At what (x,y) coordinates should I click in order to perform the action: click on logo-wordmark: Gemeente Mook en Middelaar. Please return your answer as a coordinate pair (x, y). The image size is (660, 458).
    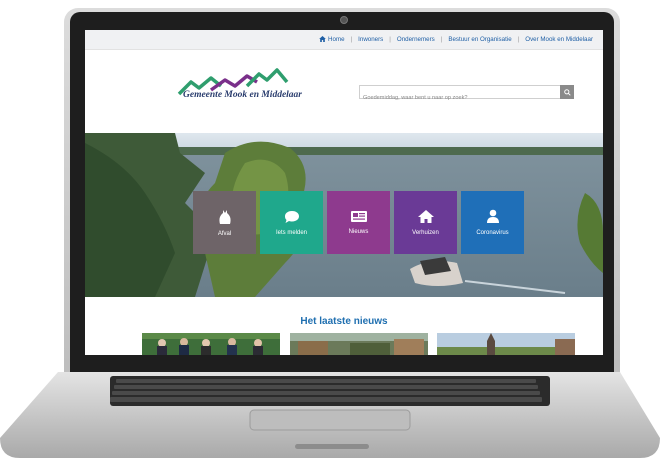
    Looking at the image, I should click on (243, 95).